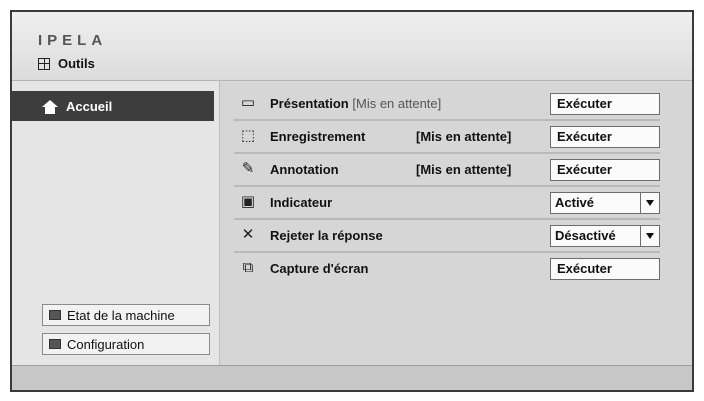 This screenshot has width=704, height=401. I want to click on screenshot-icon: ⧉, so click(248, 267).